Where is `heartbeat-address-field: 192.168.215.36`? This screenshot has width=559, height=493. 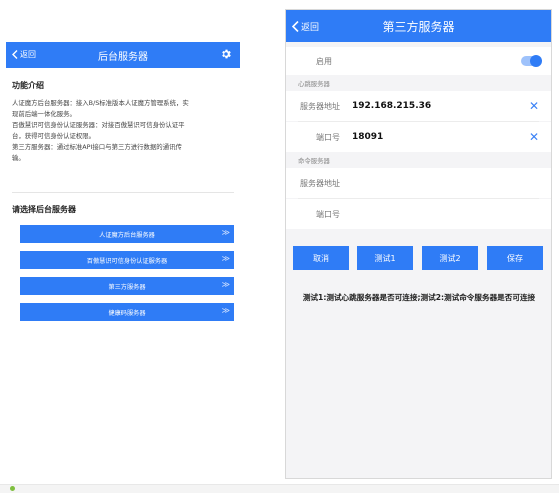
heartbeat-address-field: 192.168.215.36 is located at coordinates (391, 106).